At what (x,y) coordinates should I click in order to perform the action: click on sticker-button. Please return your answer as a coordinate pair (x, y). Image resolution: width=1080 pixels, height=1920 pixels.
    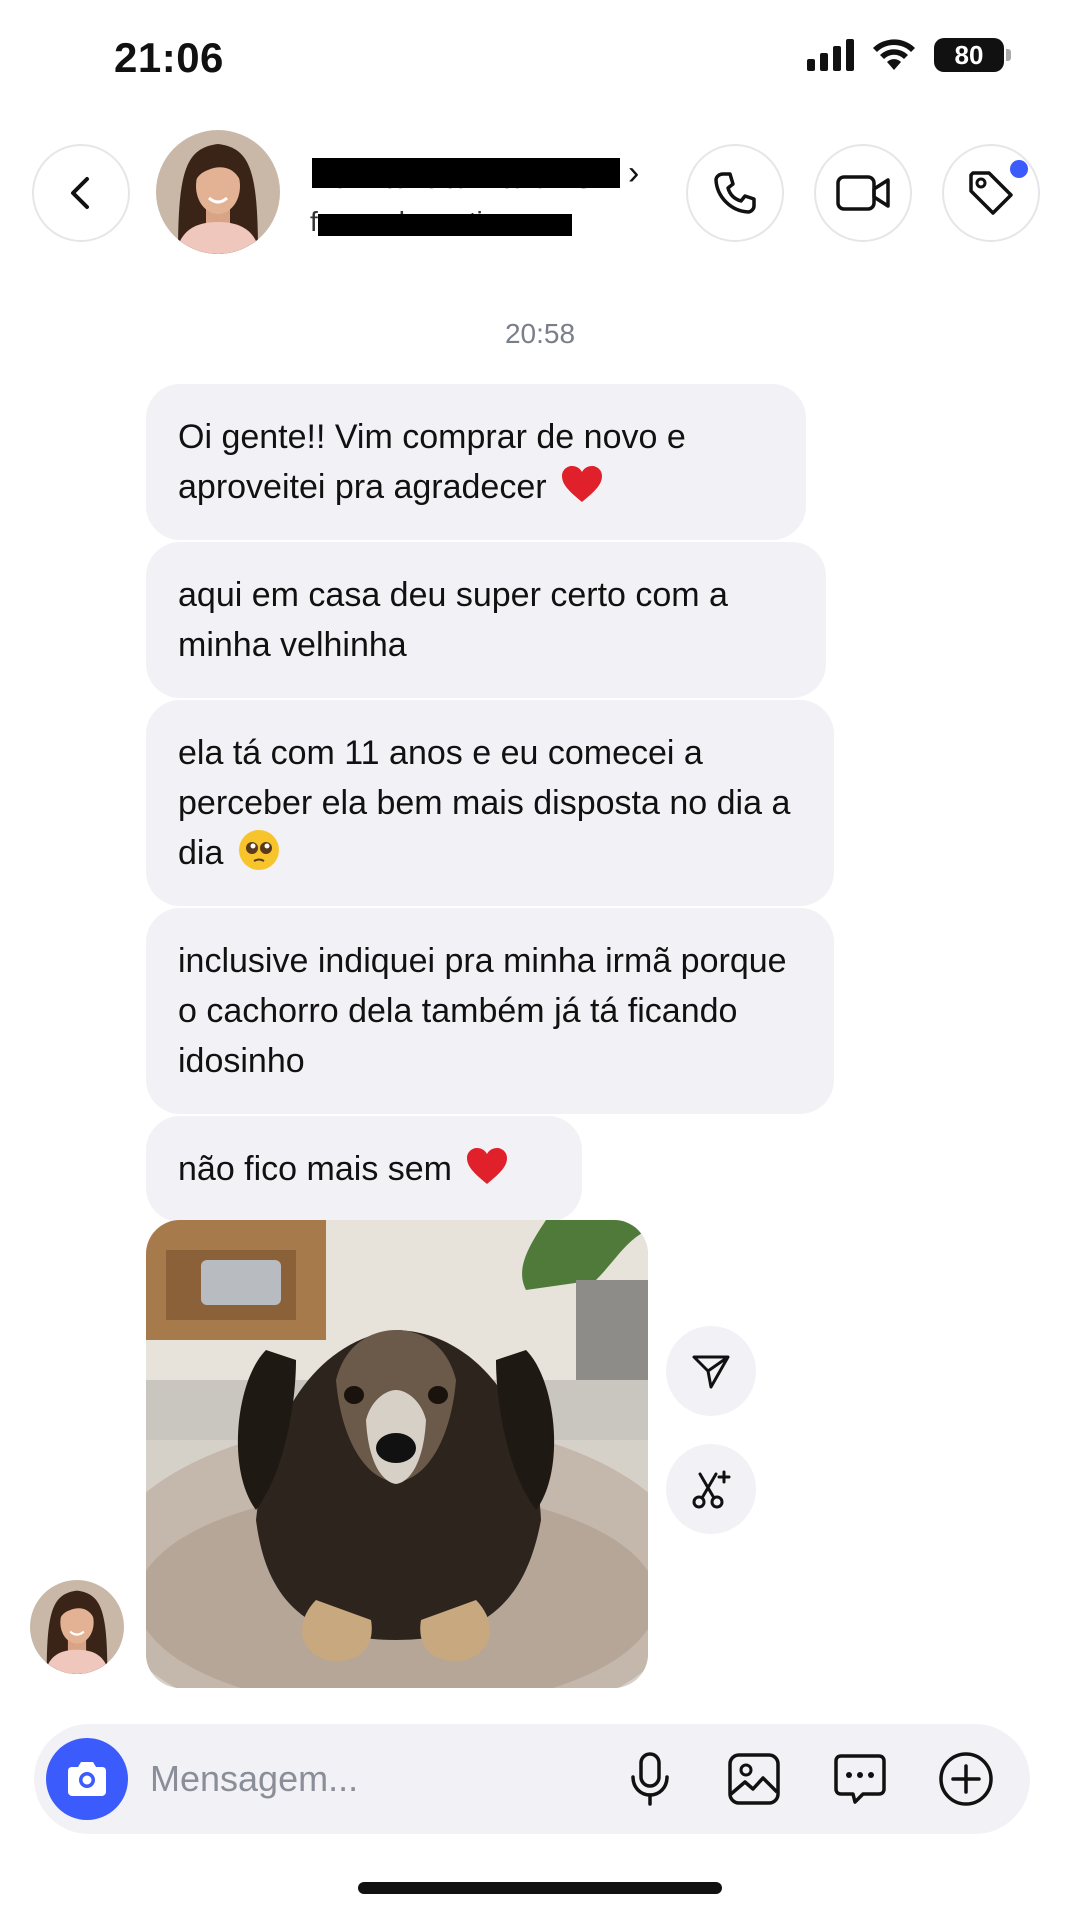
    Looking at the image, I should click on (860, 1779).